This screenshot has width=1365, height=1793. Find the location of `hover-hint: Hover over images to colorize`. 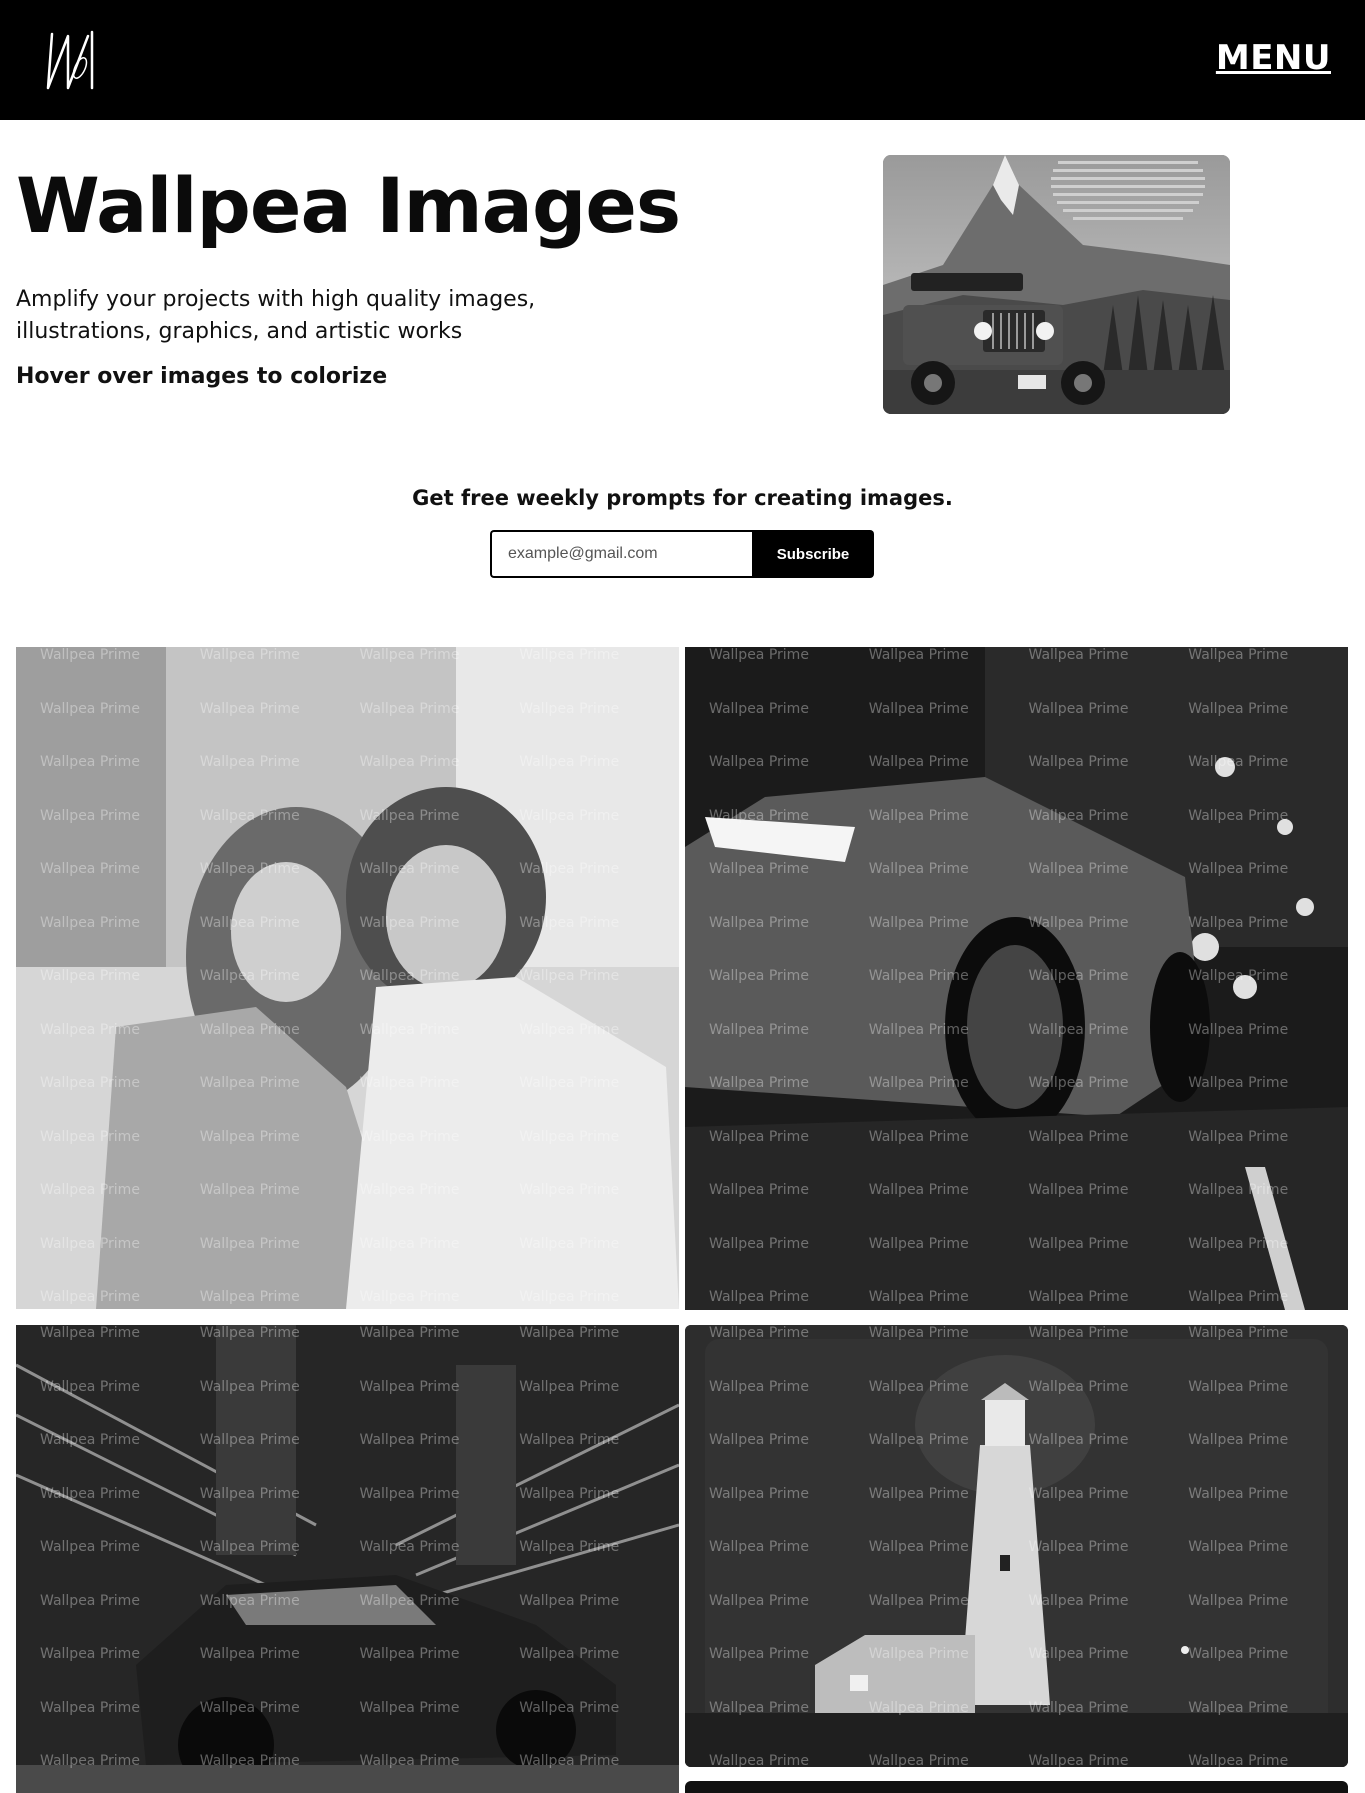

hover-hint: Hover over images to colorize is located at coordinates (202, 376).